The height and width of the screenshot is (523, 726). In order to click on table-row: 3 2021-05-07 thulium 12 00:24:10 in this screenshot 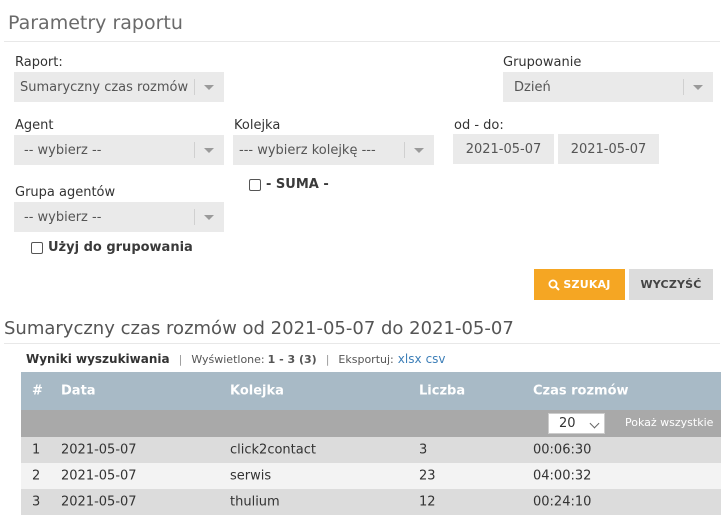, I will do `click(371, 502)`.